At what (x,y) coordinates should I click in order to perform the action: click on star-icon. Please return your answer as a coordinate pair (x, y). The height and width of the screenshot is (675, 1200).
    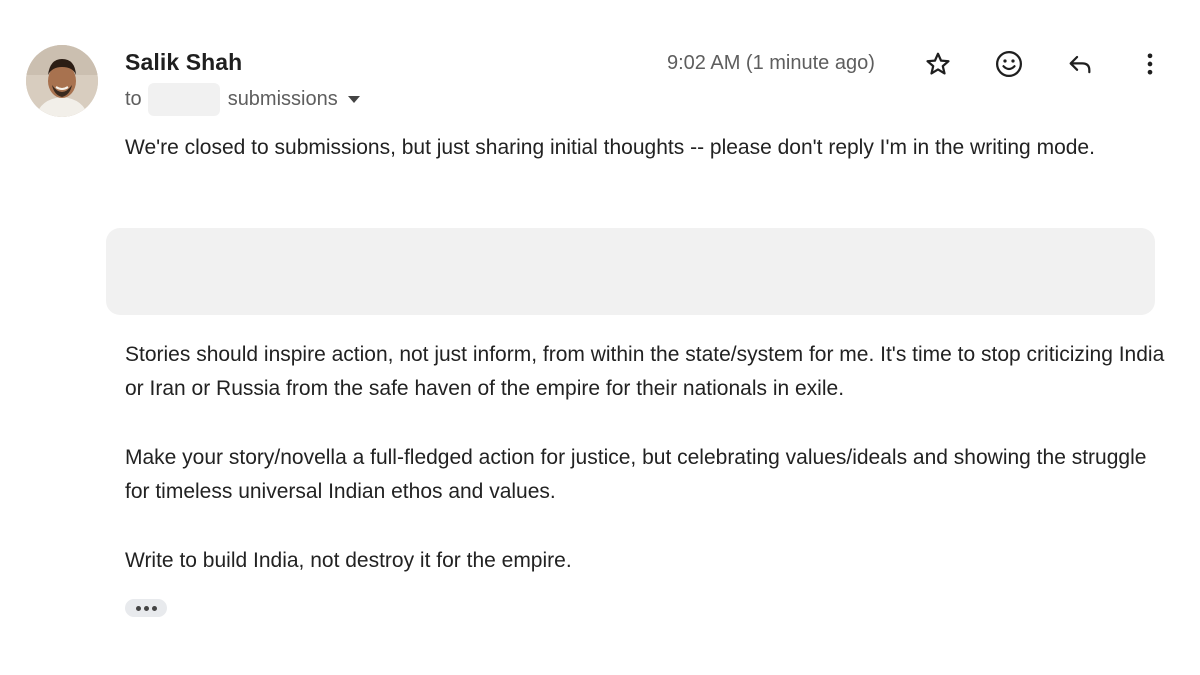
    Looking at the image, I should click on (938, 63).